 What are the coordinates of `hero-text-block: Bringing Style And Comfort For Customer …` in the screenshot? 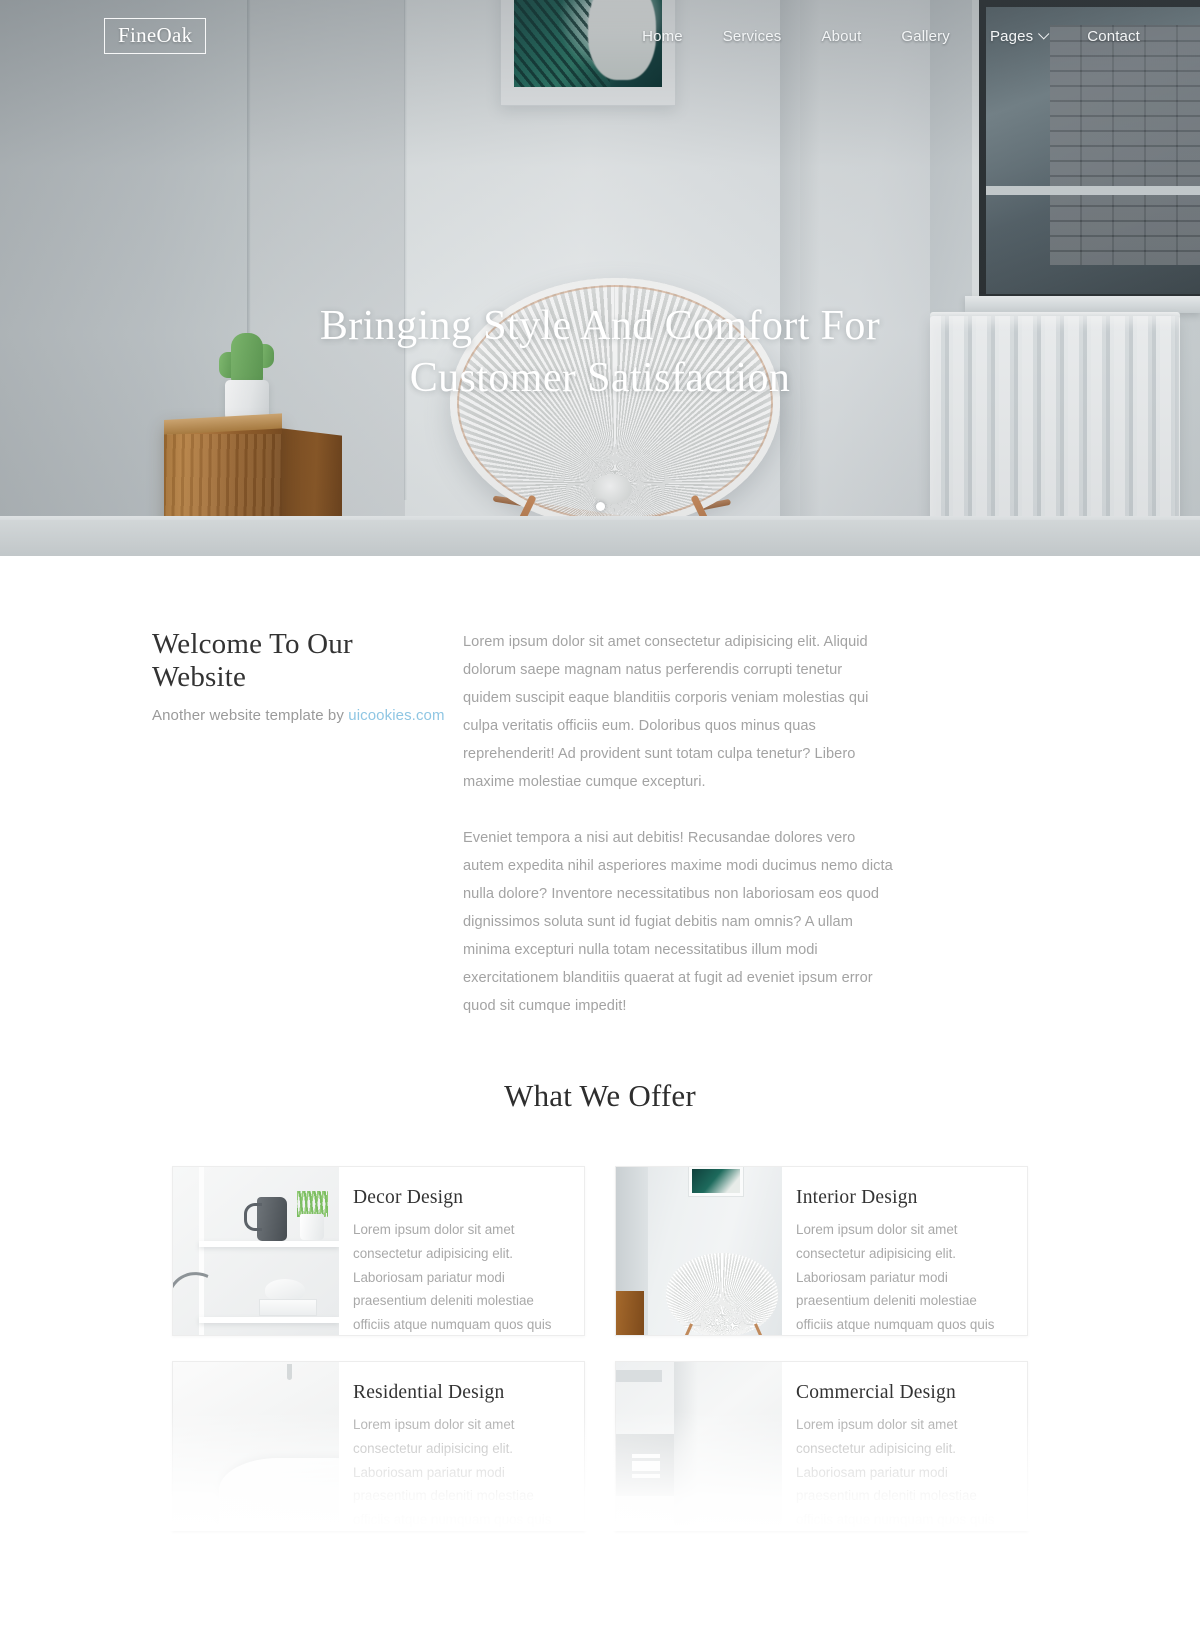 It's located at (600, 352).